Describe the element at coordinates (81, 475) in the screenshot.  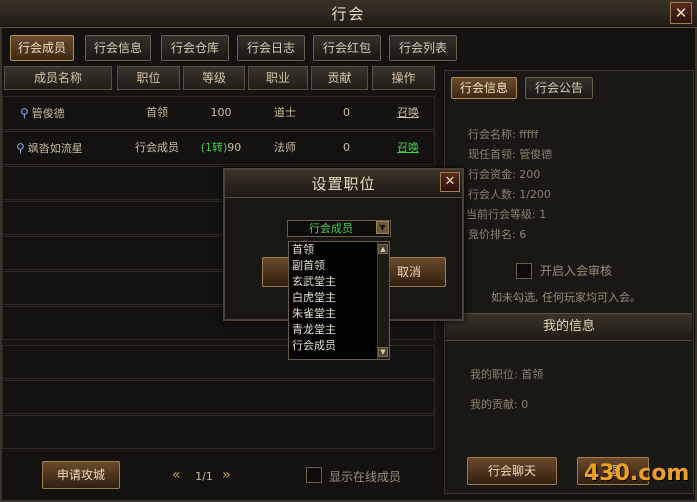
I see `apply-siege-button: 申请攻城` at that location.